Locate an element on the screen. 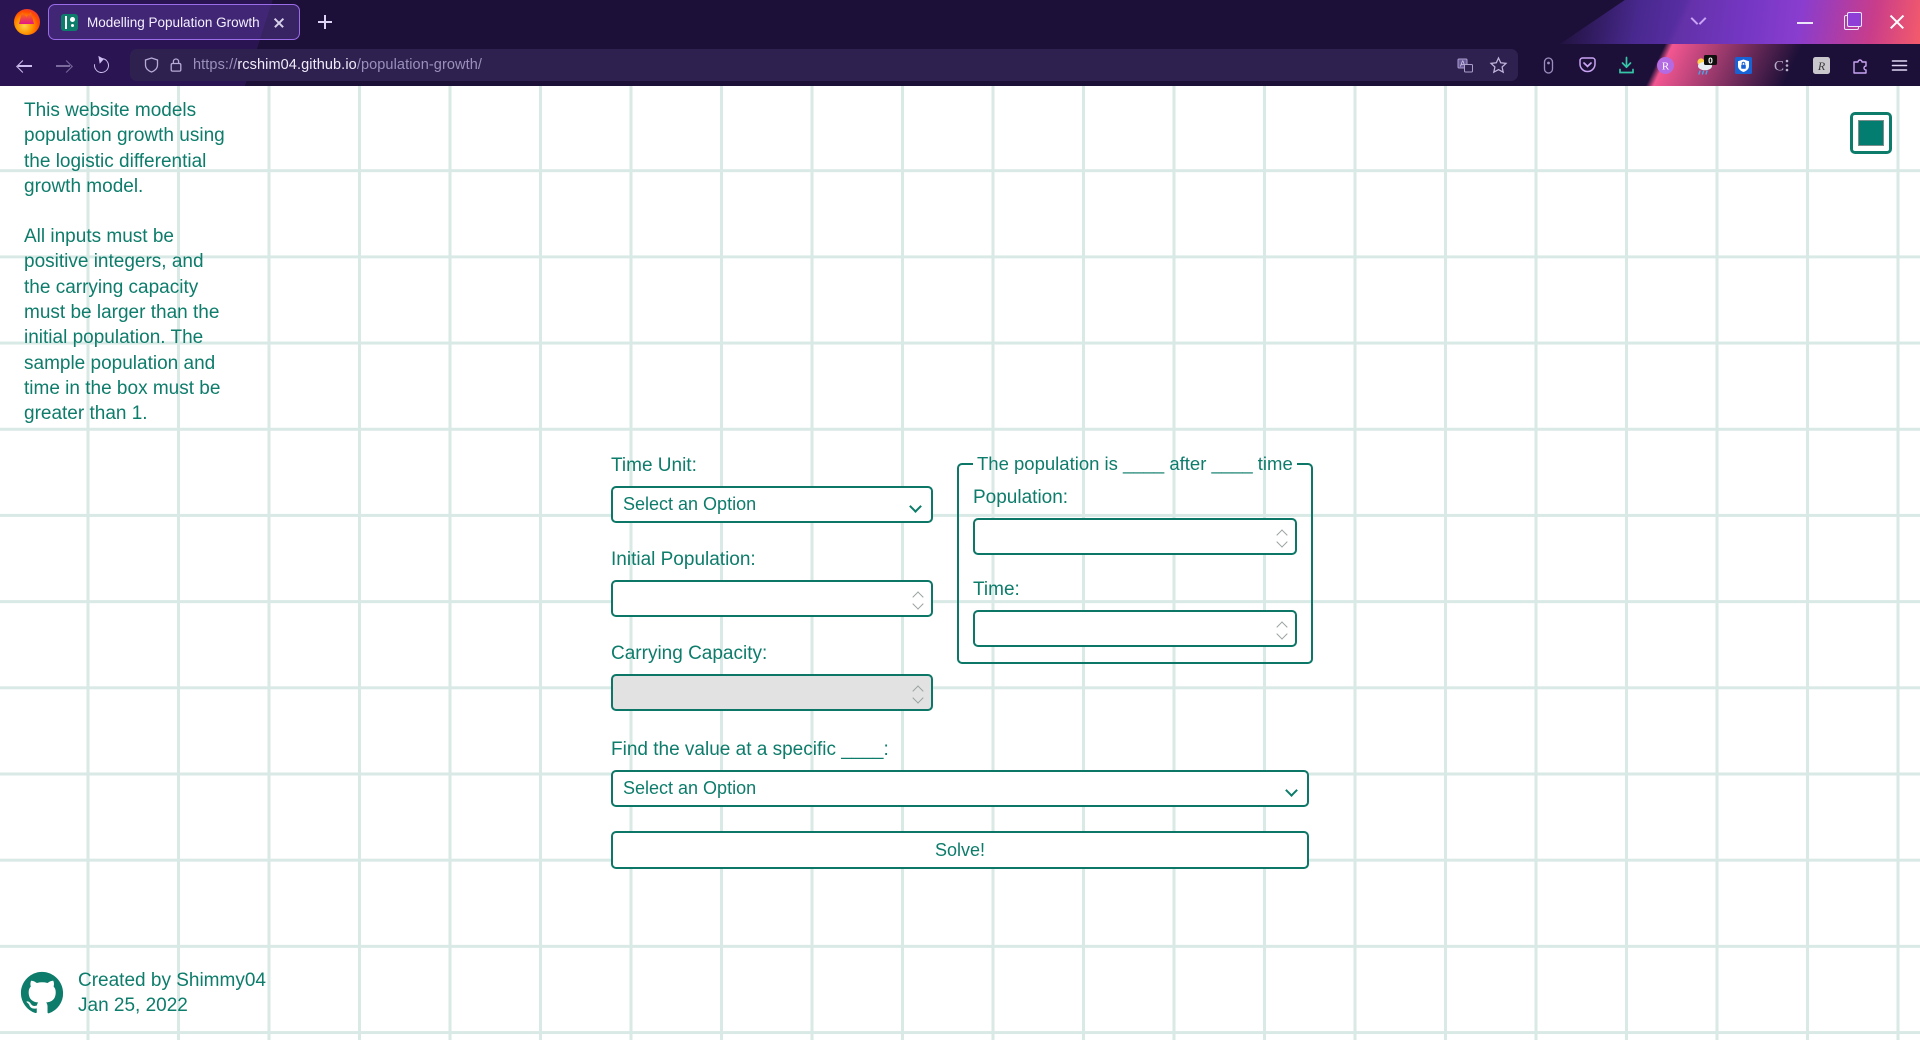 The image size is (1920, 1040). url-scheme: https:// is located at coordinates (215, 65).